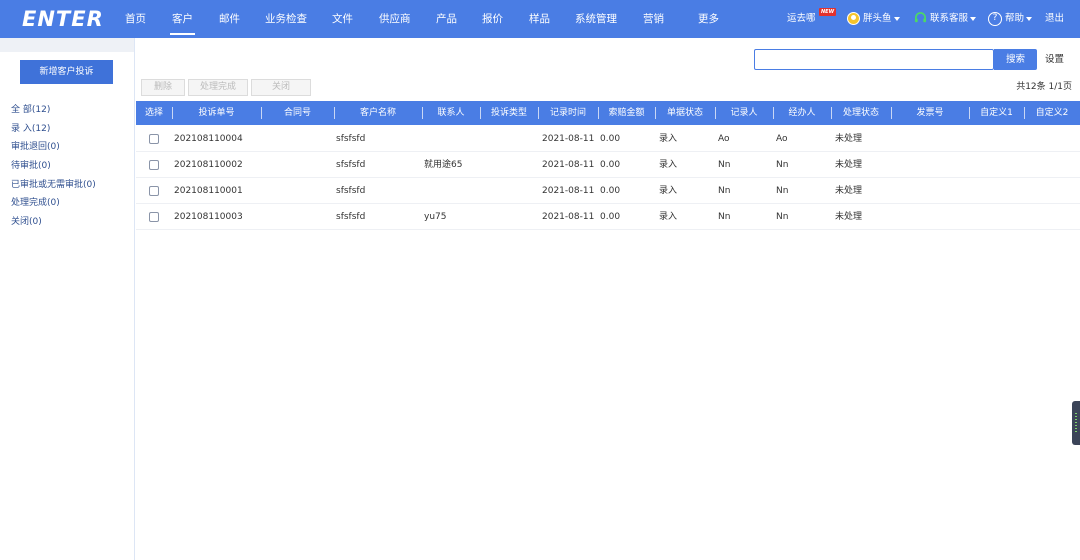 The width and height of the screenshot is (1080, 560). Describe the element at coordinates (395, 19) in the screenshot. I see `nav-item-supplier: 供应商` at that location.